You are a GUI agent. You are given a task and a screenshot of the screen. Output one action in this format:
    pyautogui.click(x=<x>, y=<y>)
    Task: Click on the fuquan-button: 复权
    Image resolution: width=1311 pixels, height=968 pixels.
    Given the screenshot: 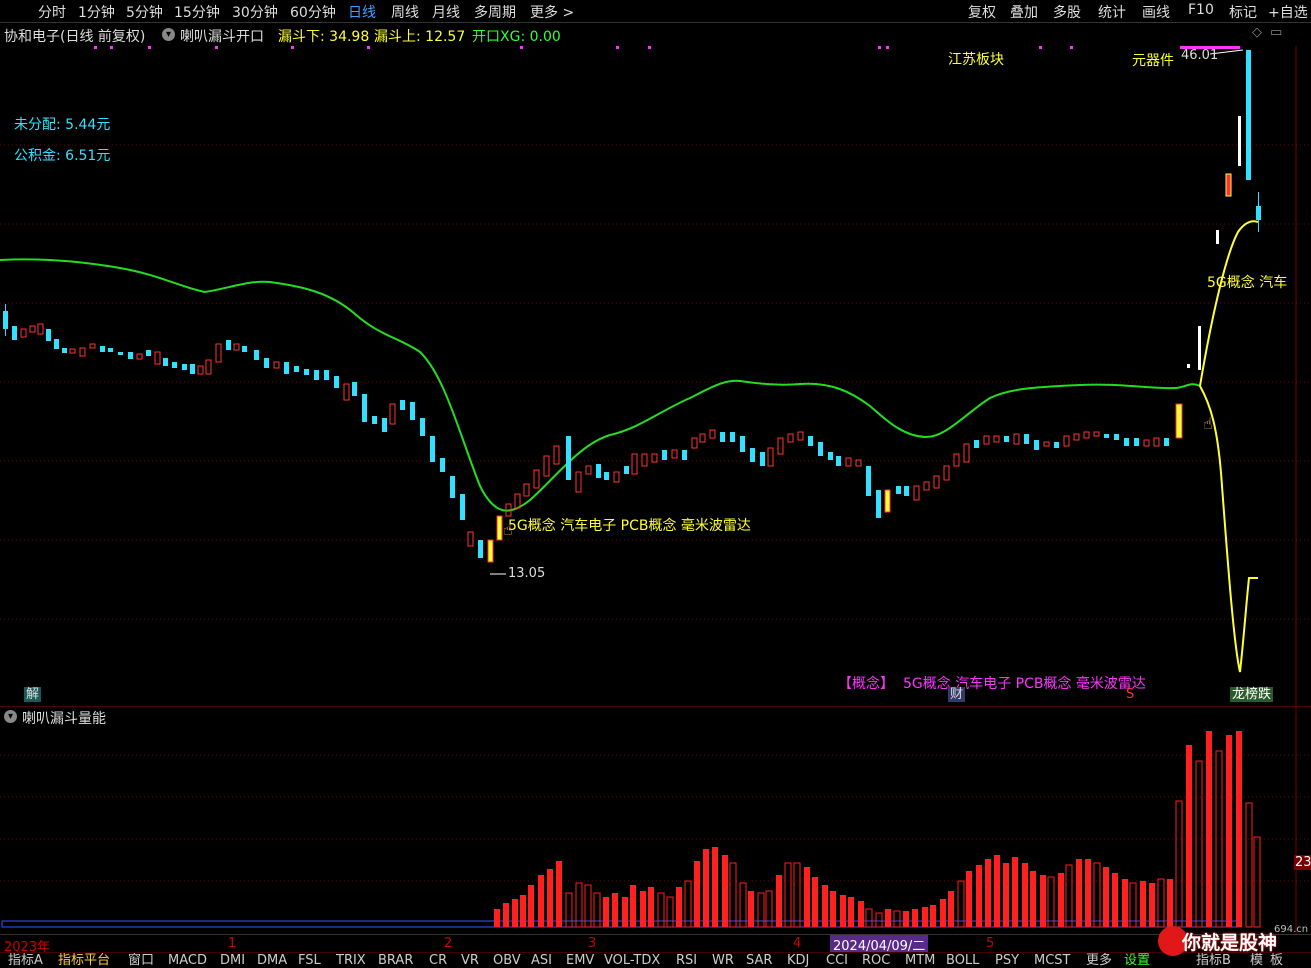 What is the action you would take?
    pyautogui.click(x=982, y=12)
    